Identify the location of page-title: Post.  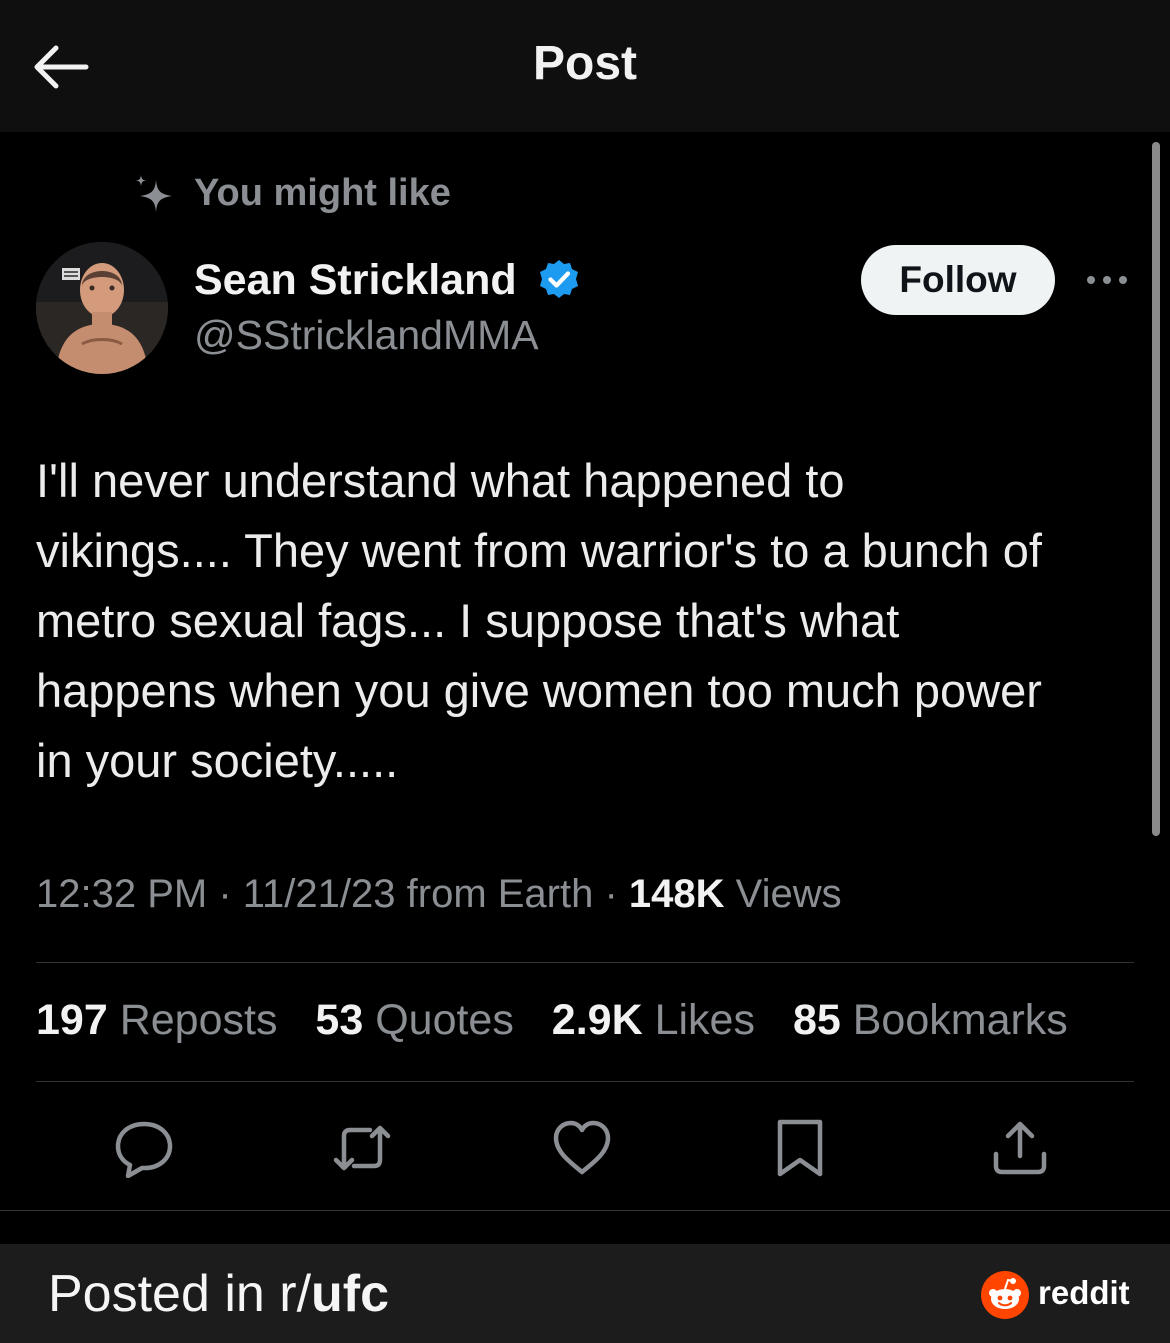
(584, 63).